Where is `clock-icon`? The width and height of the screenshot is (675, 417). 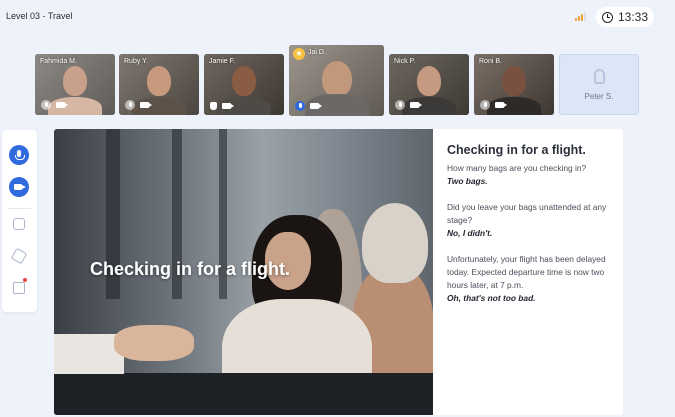
clock-icon is located at coordinates (607, 17).